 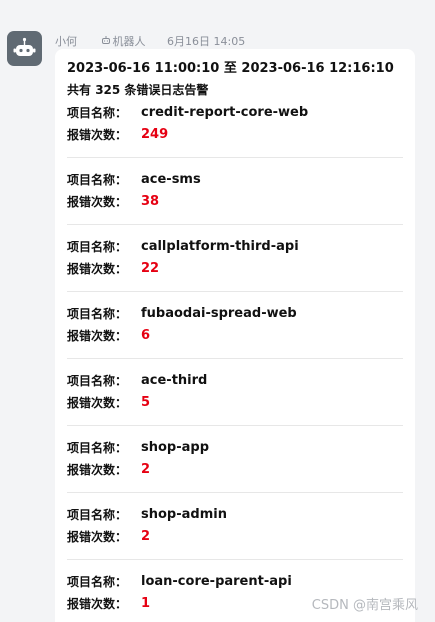 What do you see at coordinates (81, 90) in the screenshot?
I see `summary-prefix: 共有` at bounding box center [81, 90].